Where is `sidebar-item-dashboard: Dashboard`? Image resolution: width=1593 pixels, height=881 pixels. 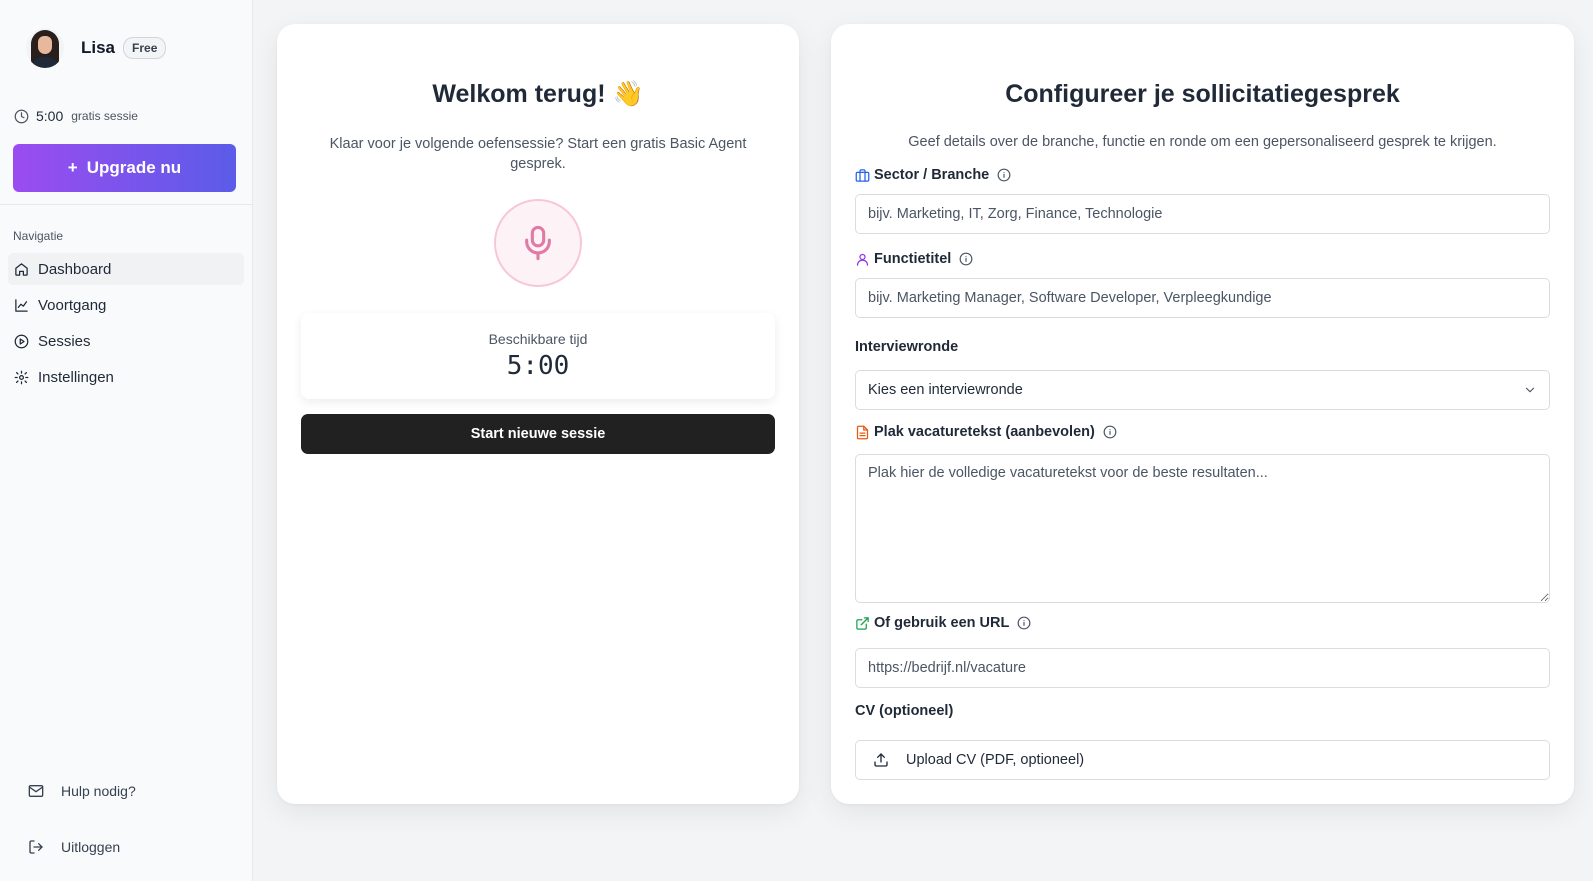
sidebar-item-dashboard: Dashboard is located at coordinates (126, 269).